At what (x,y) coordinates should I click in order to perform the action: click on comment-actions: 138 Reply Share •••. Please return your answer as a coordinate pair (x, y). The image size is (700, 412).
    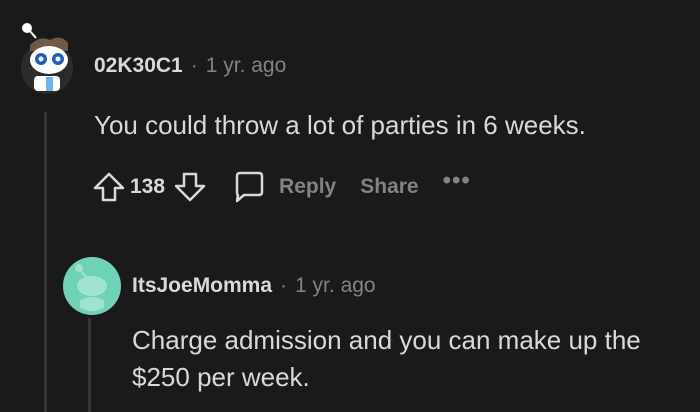
    Looking at the image, I should click on (280, 187).